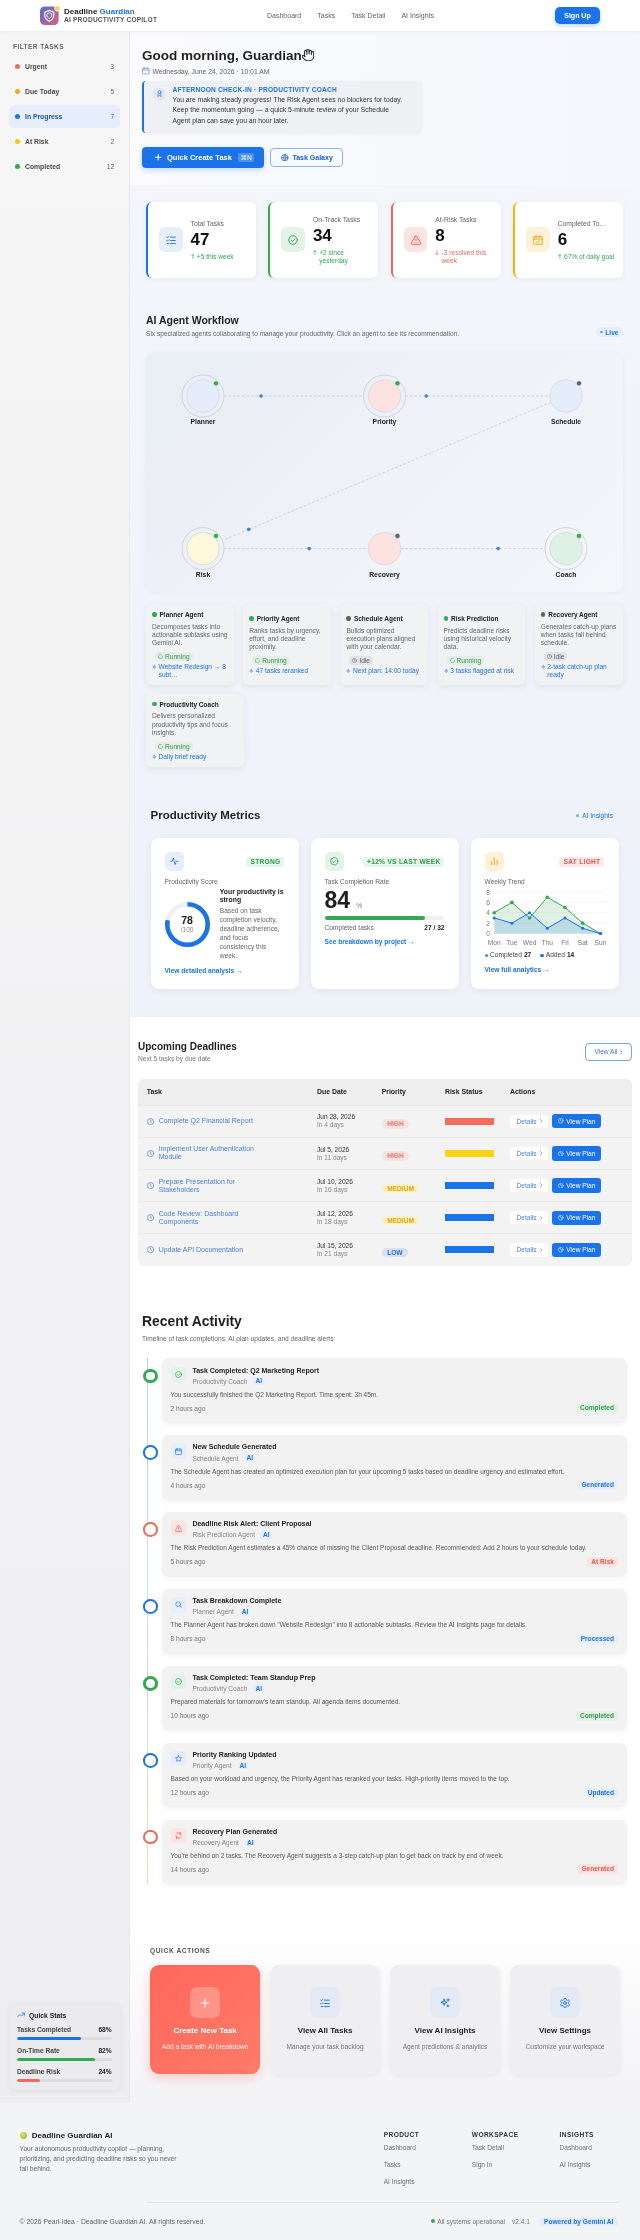 This screenshot has height=2240, width=640. What do you see at coordinates (23, 2135) in the screenshot?
I see `logo-dot-icon` at bounding box center [23, 2135].